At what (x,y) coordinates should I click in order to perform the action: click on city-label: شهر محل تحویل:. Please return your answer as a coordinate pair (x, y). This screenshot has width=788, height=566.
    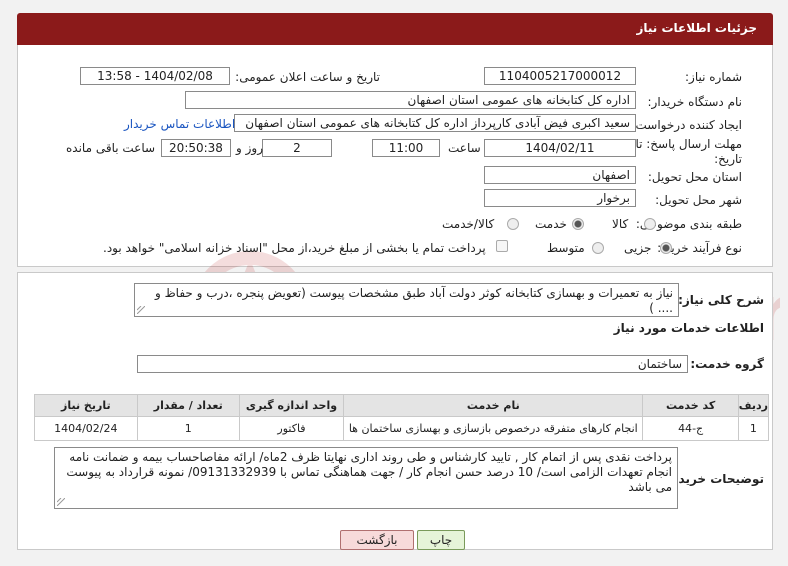
    Looking at the image, I should click on (698, 200).